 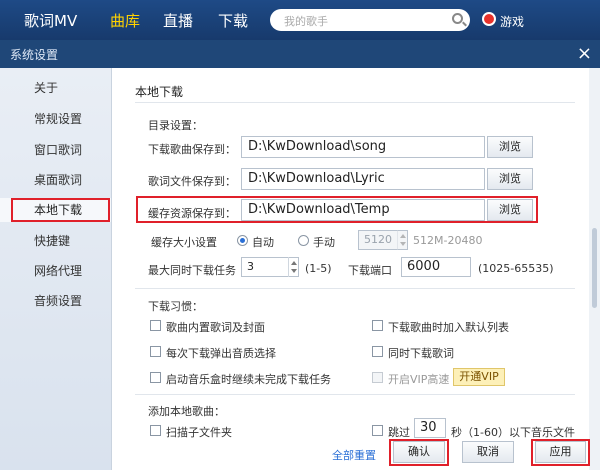 I want to click on max-tasks-stepper, so click(x=293, y=267).